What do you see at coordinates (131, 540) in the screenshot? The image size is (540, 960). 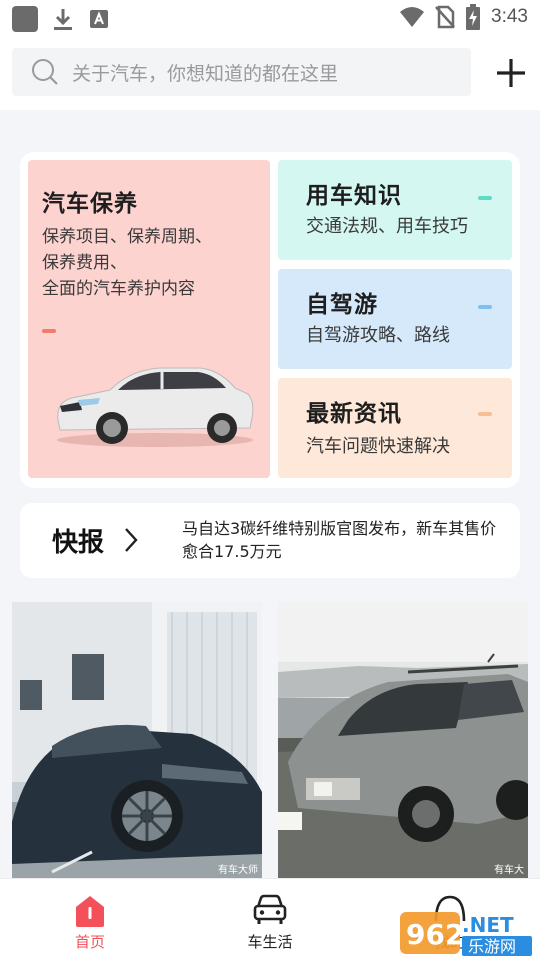 I see `chevron-right-icon` at bounding box center [131, 540].